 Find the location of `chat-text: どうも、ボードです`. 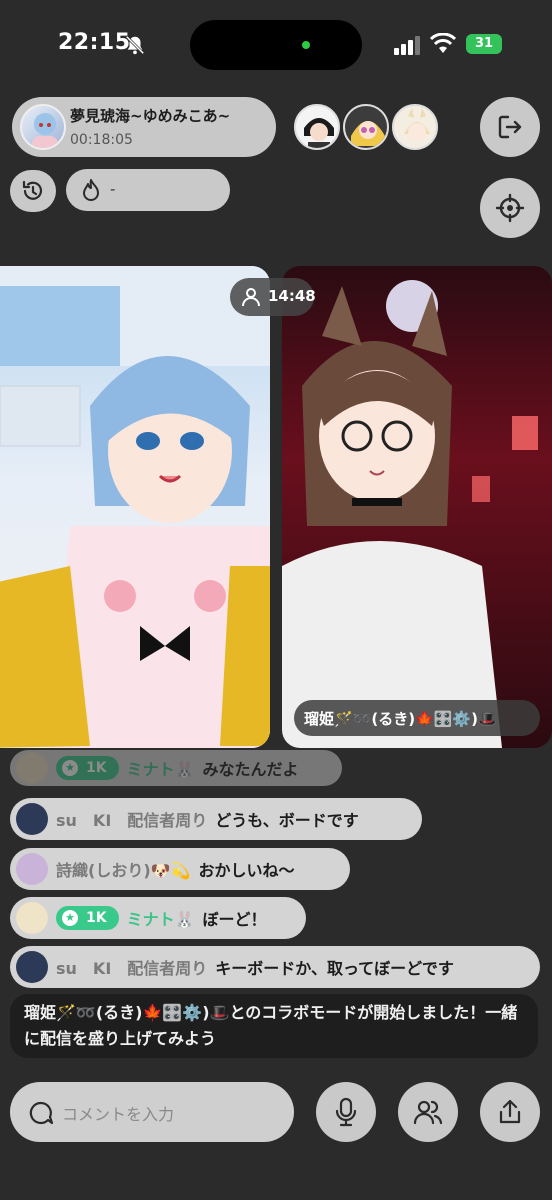

chat-text: どうも、ボードです is located at coordinates (287, 820).